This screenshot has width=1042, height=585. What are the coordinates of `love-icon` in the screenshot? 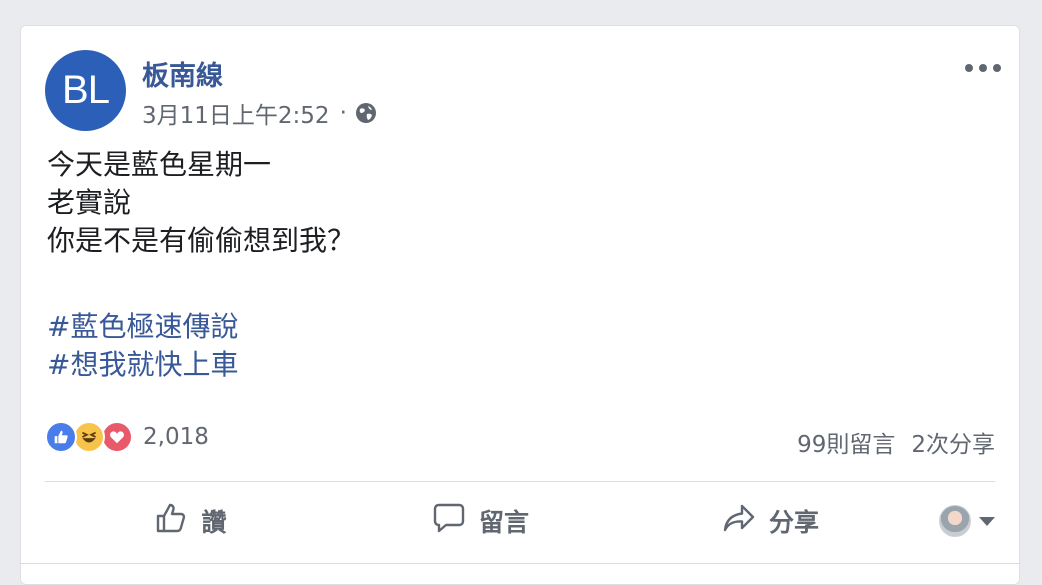 It's located at (117, 437).